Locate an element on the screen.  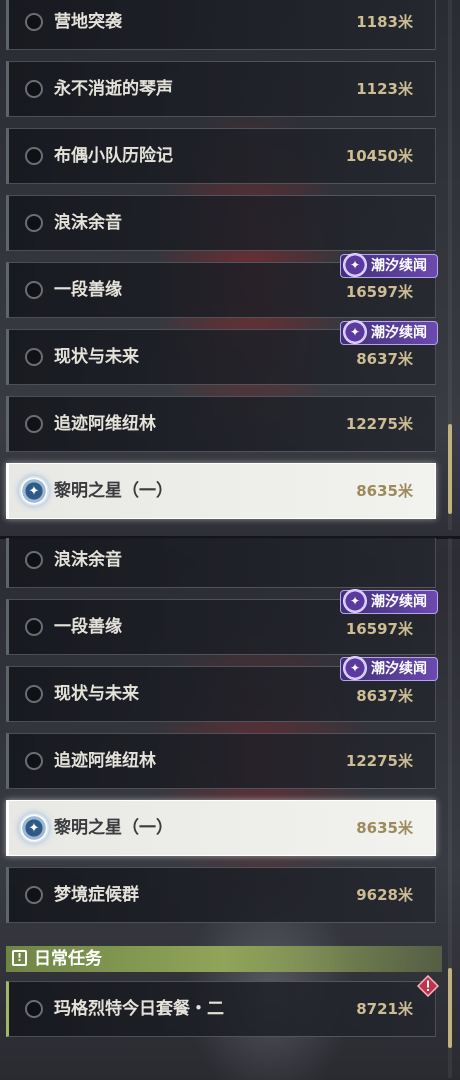
warning-diamond-icon is located at coordinates (428, 986).